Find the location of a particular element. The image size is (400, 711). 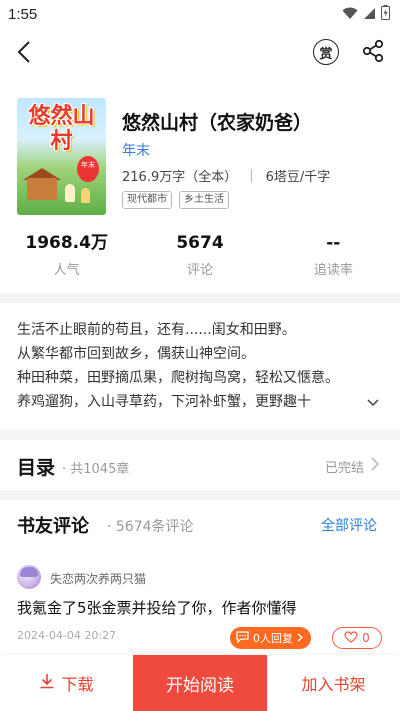

reply-count: 0人回复 is located at coordinates (273, 638).